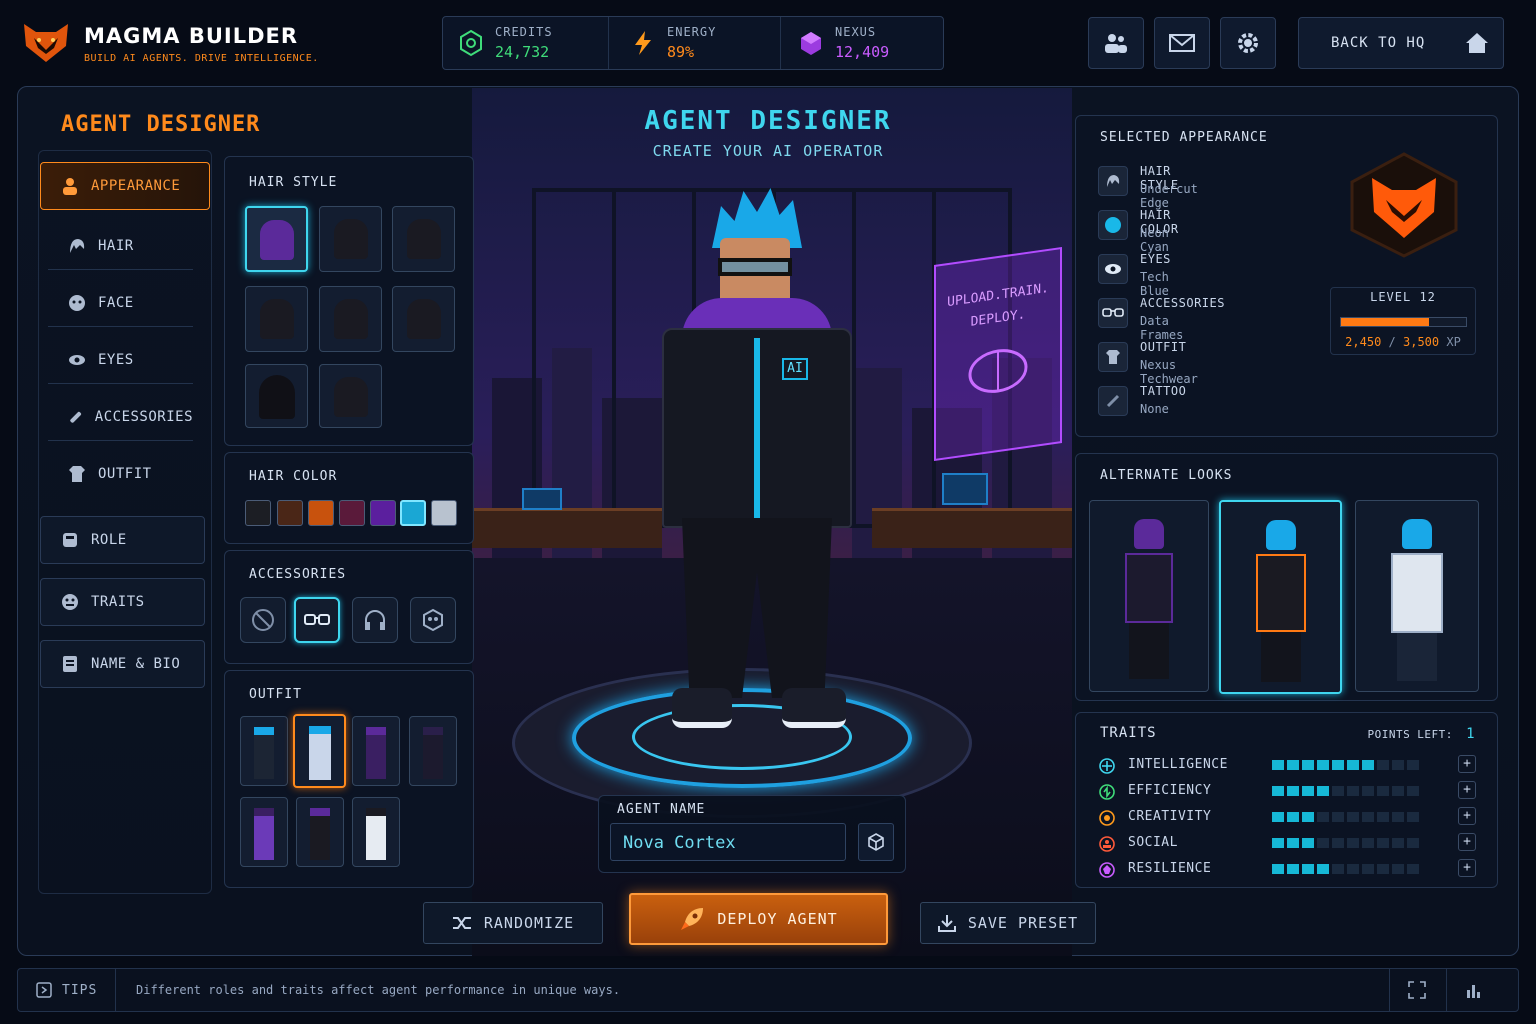  I want to click on nav-name-bio: NAME & BIO, so click(122, 664).